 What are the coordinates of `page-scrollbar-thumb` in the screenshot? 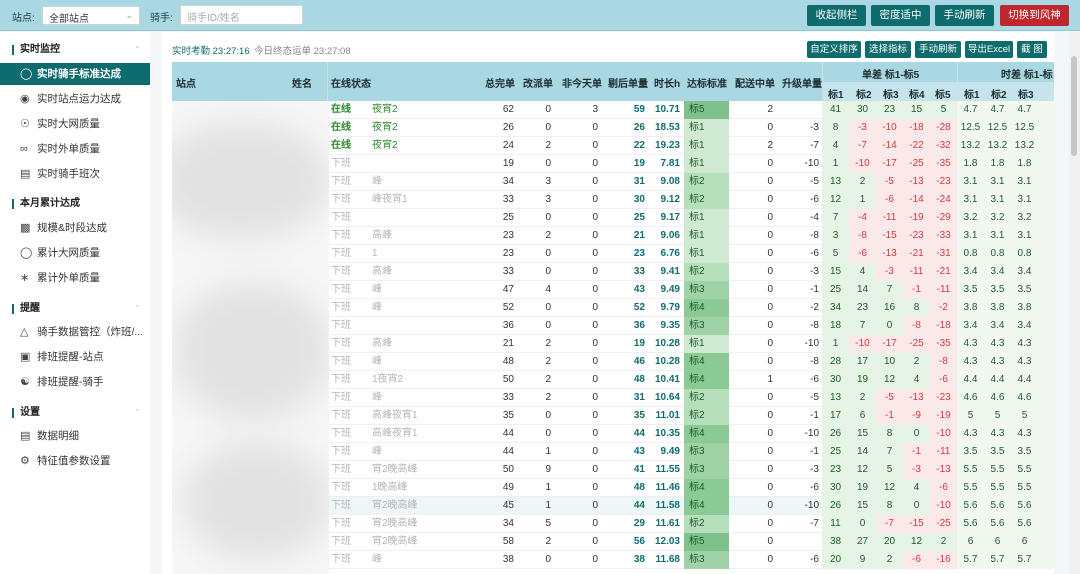 It's located at (1074, 106).